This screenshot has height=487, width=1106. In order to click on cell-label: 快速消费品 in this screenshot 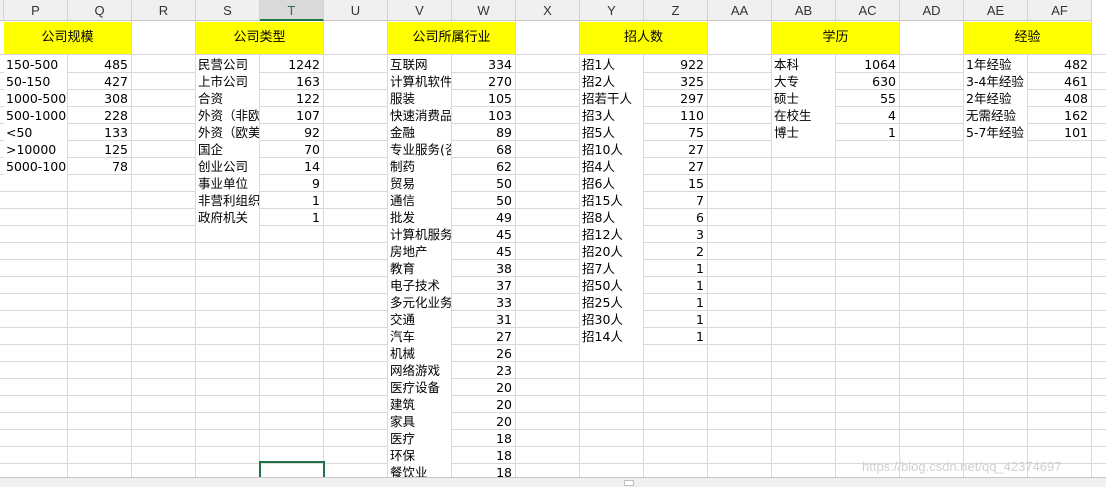, I will do `click(419, 115)`.